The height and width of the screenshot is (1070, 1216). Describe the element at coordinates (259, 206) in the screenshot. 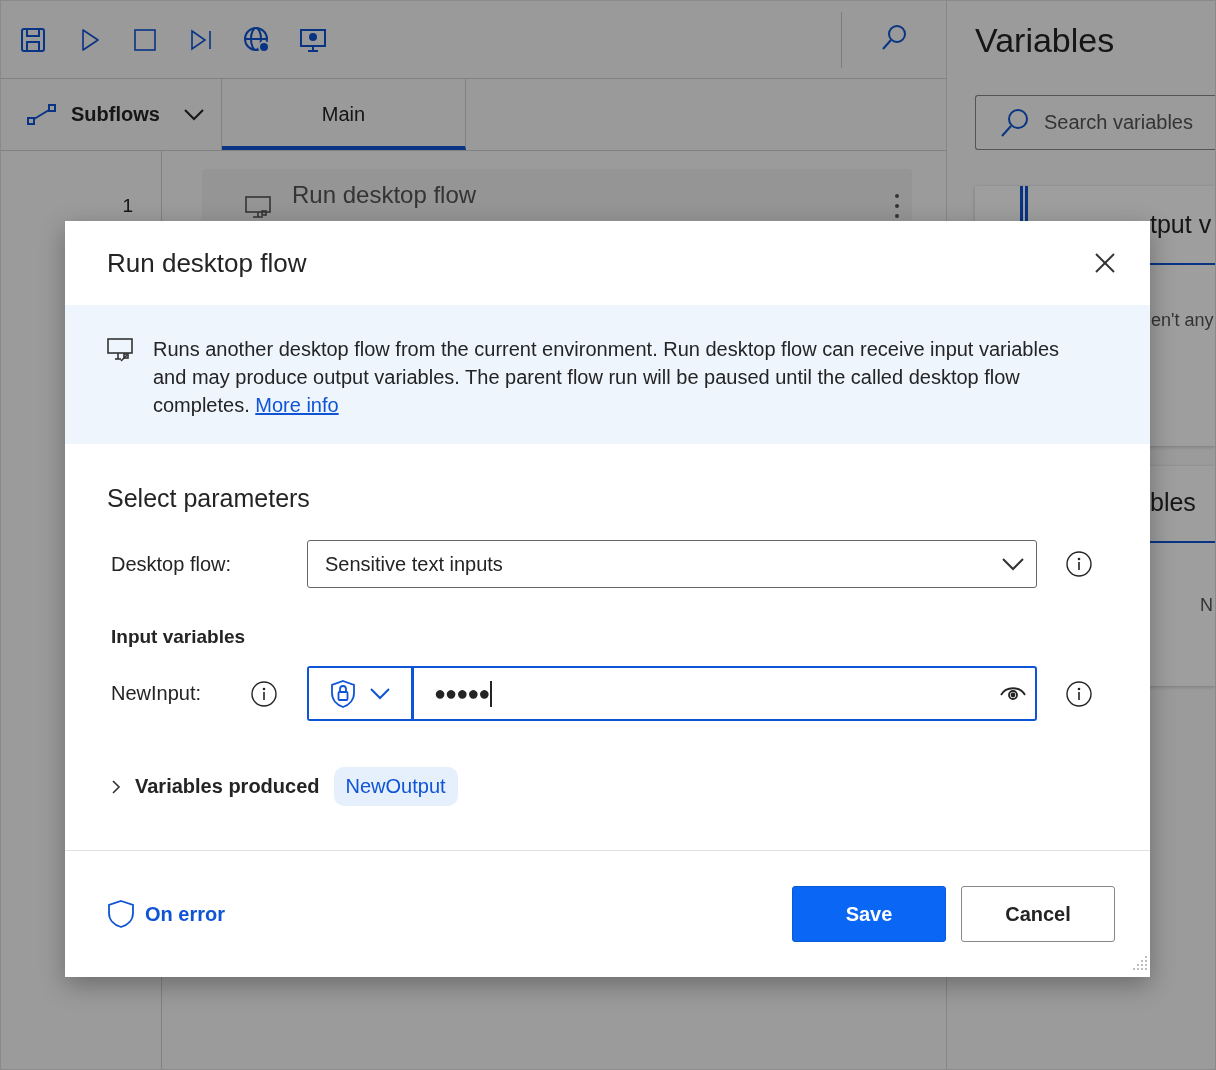

I see `desktop-flow-icon` at that location.